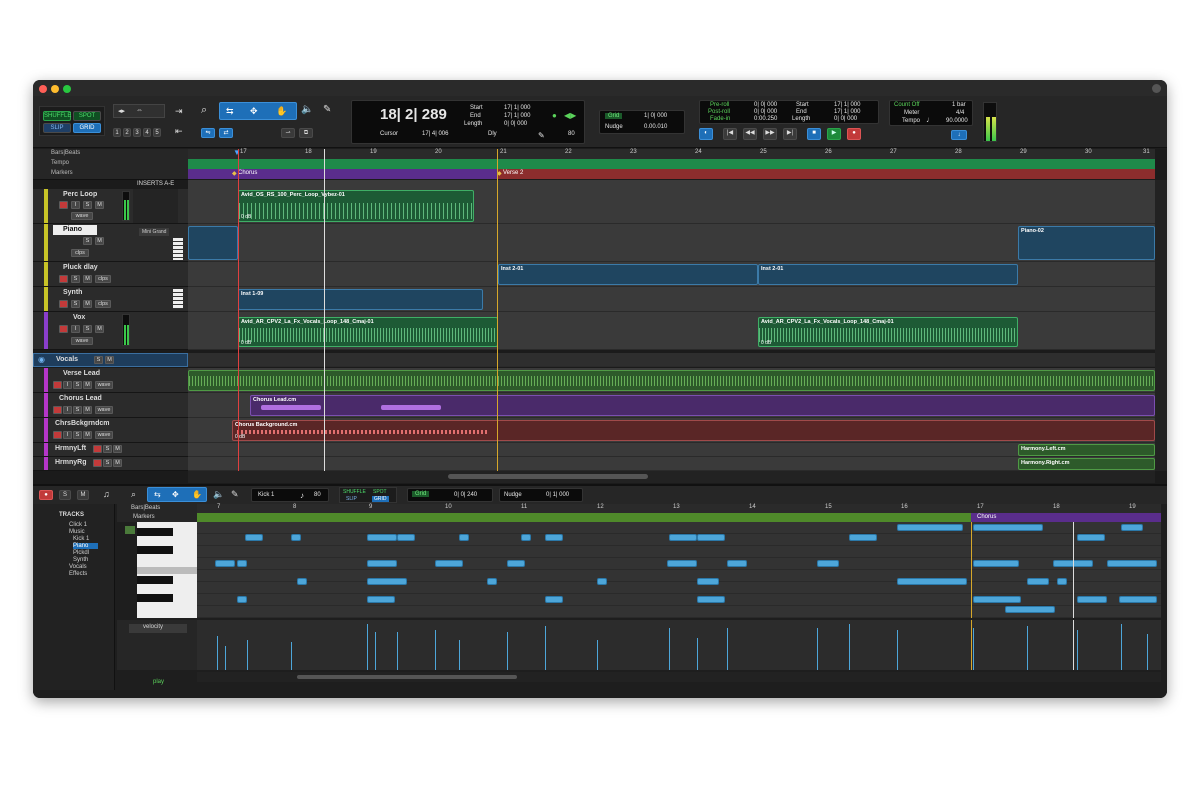 The image size is (1200, 800). I want to click on lane-pluck-dlay: Inst 2-01 Inst 2-01, so click(671, 274).